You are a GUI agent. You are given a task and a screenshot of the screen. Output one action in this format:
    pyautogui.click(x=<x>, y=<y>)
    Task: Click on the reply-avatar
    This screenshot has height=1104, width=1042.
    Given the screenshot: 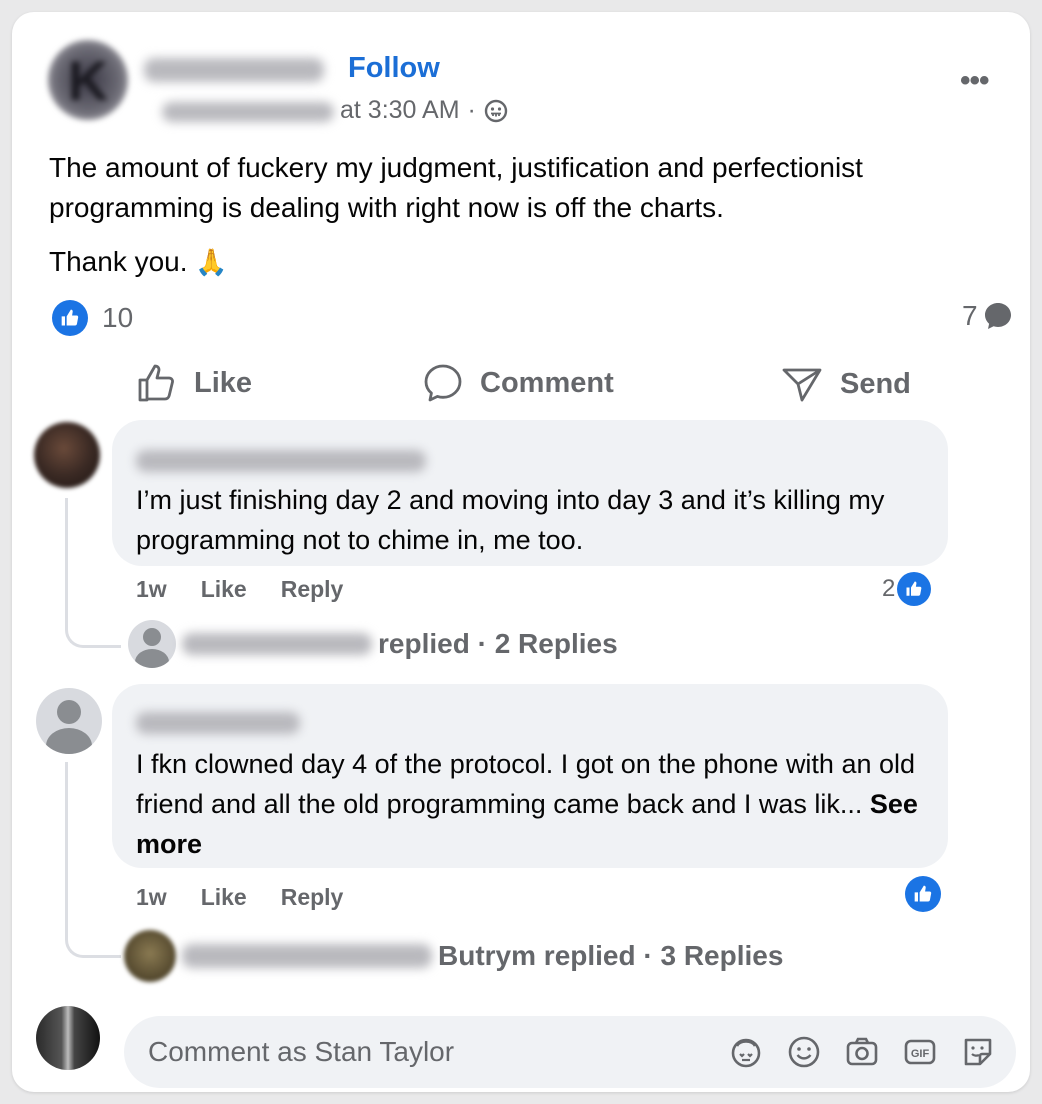 What is the action you would take?
    pyautogui.click(x=150, y=956)
    